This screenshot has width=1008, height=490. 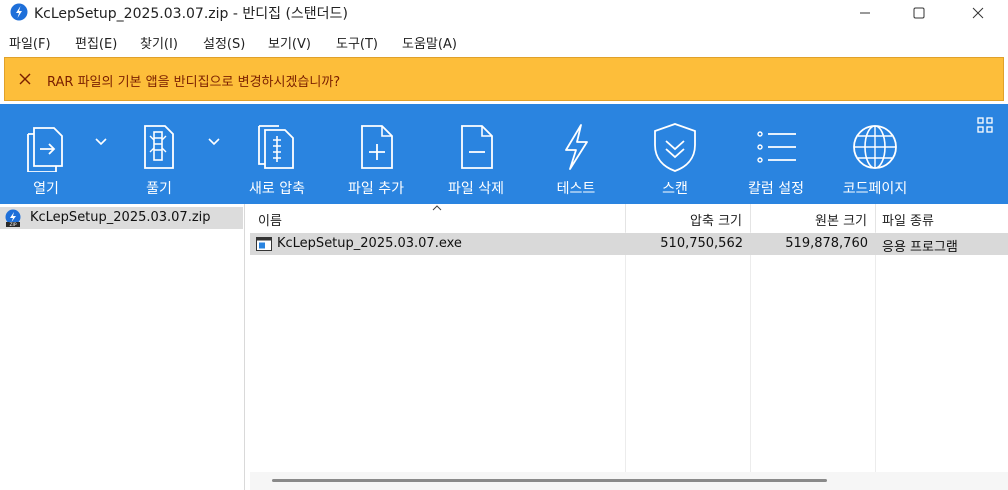 I want to click on new-archive-label: 새로 압축, so click(x=277, y=189).